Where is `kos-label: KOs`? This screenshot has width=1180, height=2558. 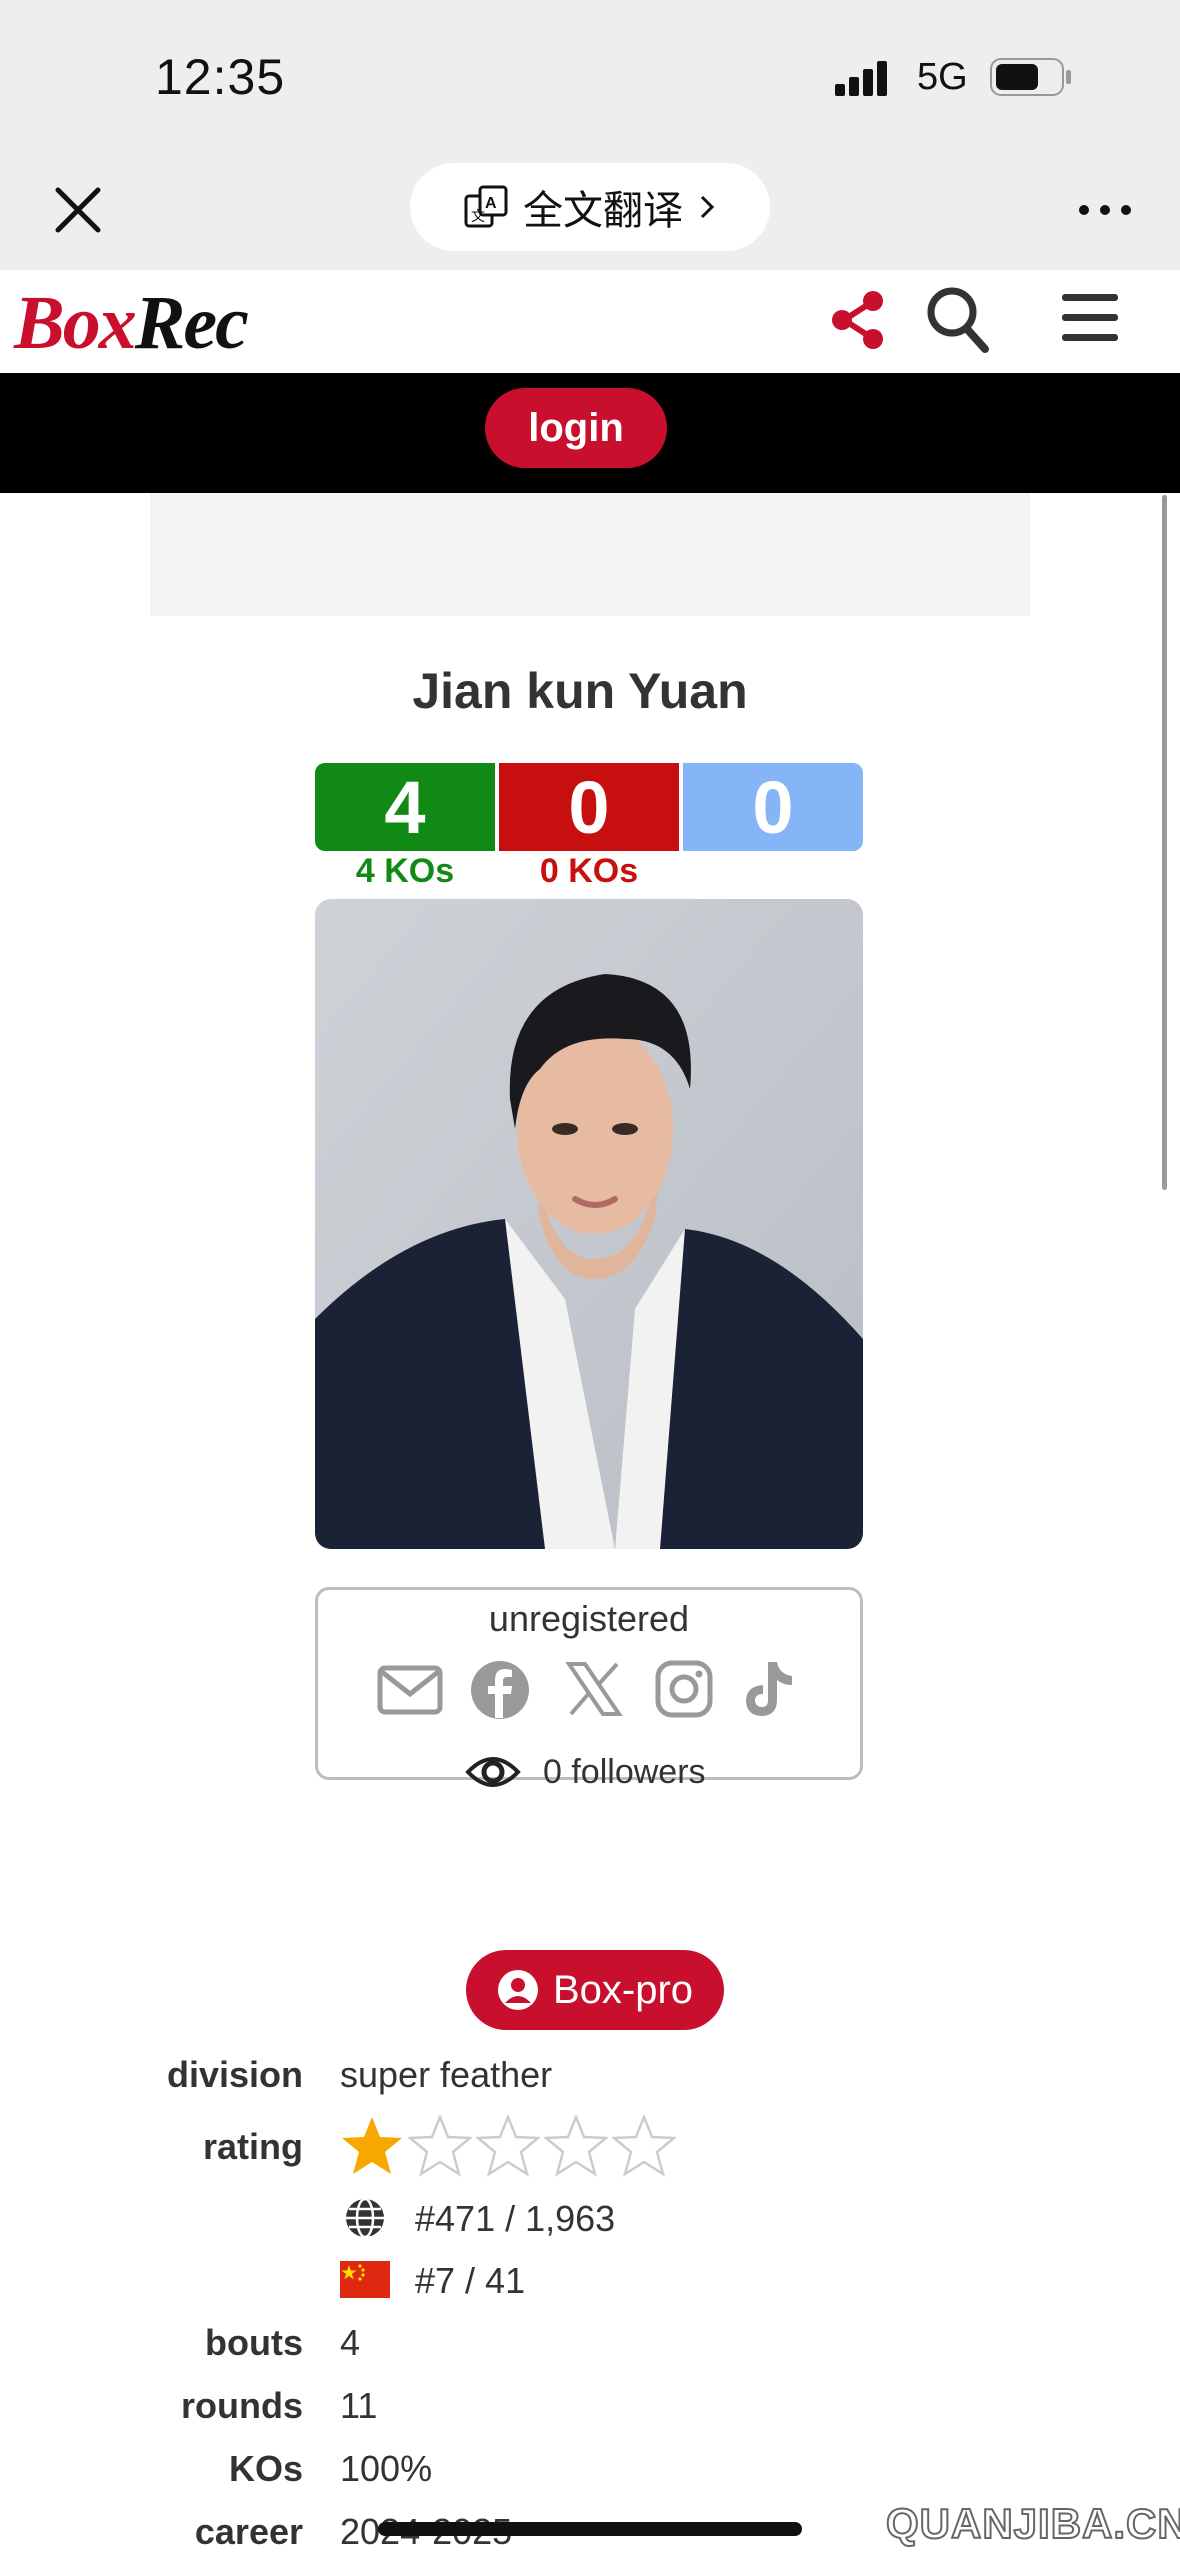
kos-label: KOs is located at coordinates (265, 2468).